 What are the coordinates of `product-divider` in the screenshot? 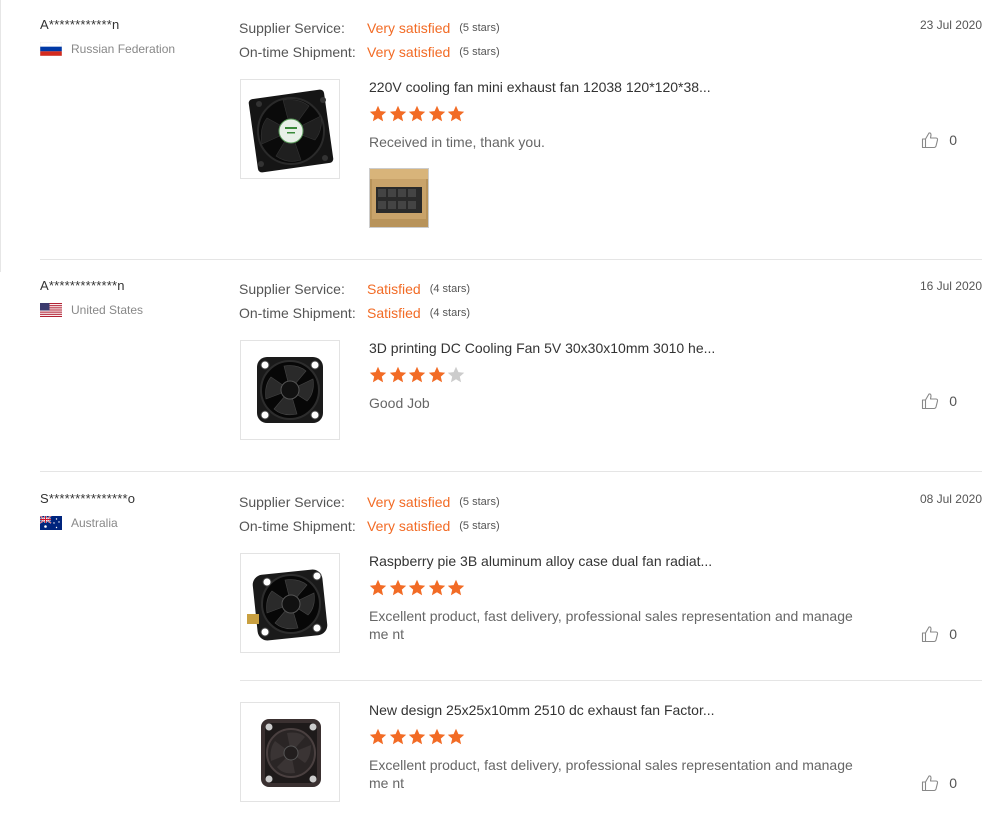 It's located at (611, 680).